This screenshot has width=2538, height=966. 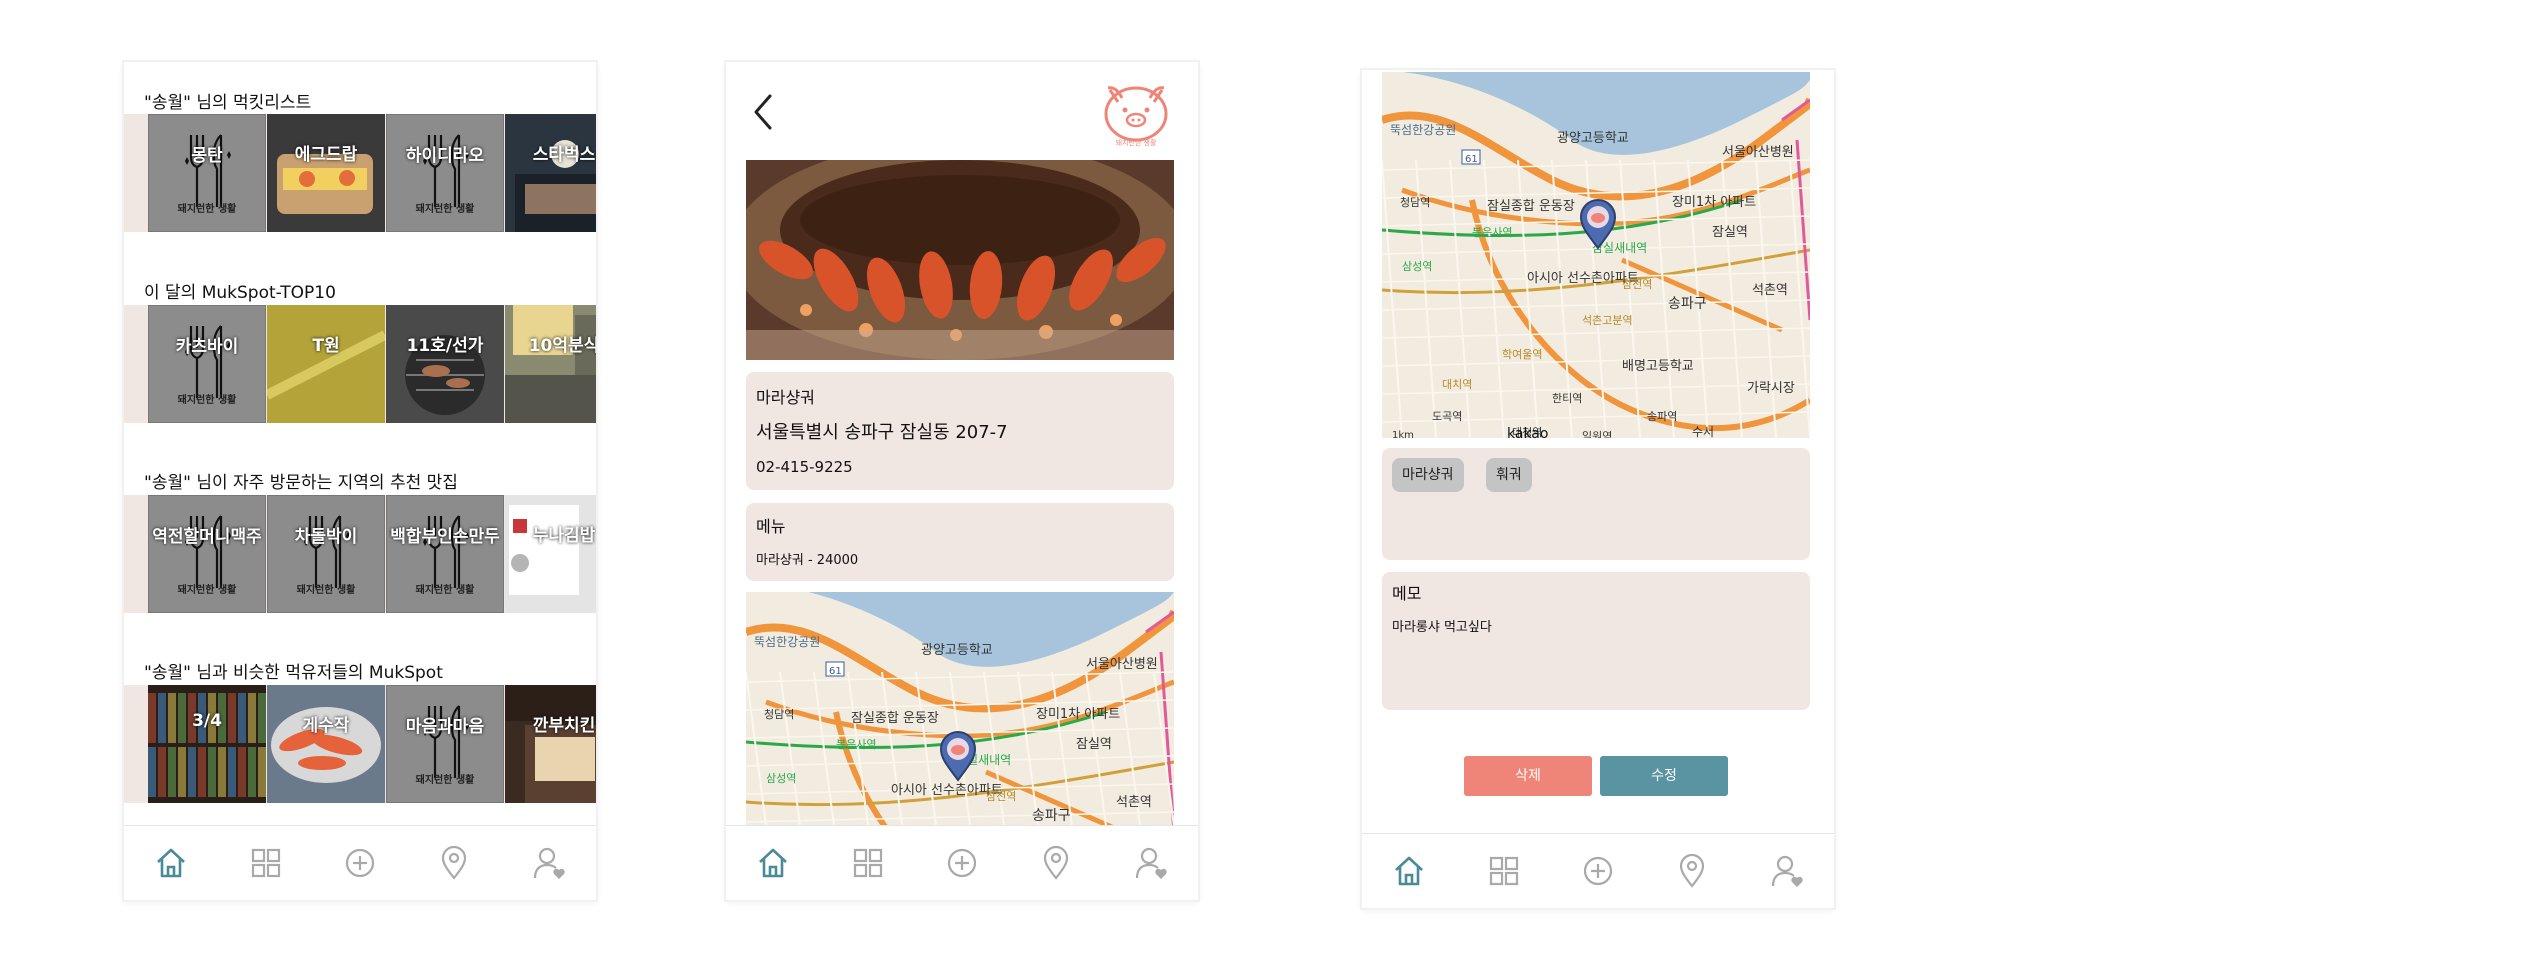 I want to click on restaurant-thumbnail: 게수작, so click(x=326, y=744).